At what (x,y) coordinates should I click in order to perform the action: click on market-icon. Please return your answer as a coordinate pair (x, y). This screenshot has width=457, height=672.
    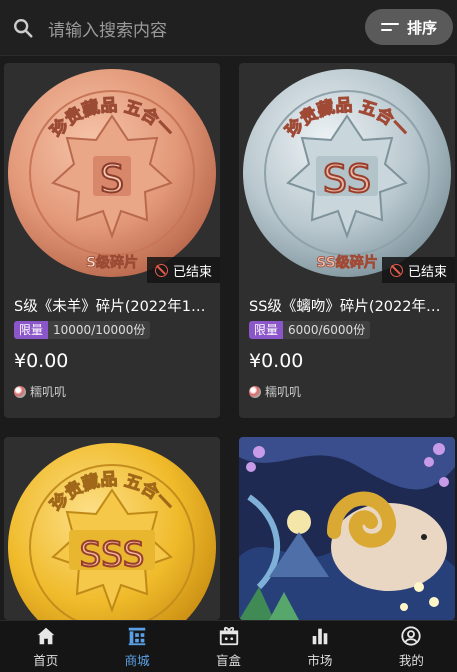
    Looking at the image, I should click on (320, 636).